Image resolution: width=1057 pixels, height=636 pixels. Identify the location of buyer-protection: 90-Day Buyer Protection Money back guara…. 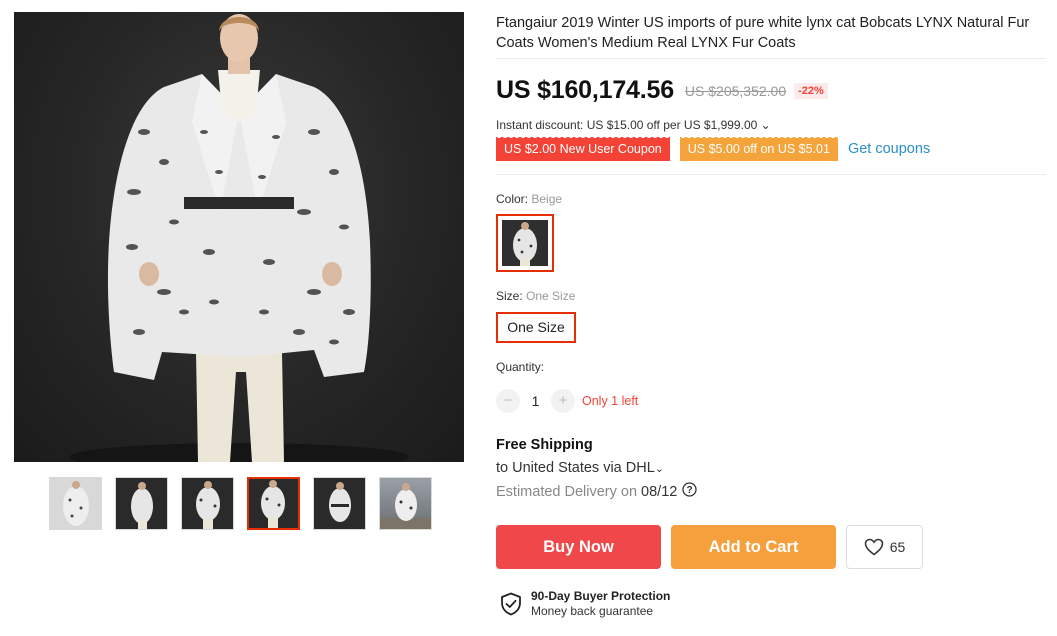
(585, 604).